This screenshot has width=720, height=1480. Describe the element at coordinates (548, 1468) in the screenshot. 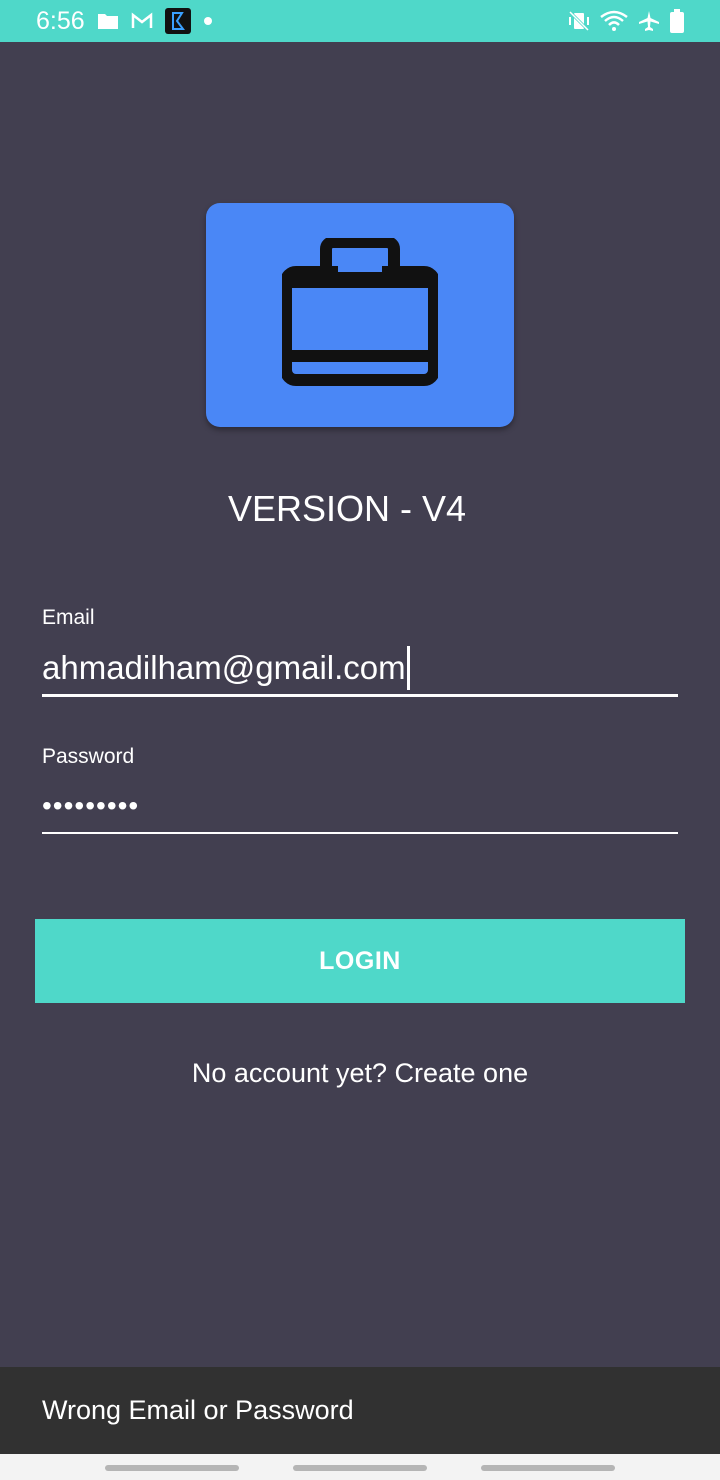

I see `nav-pill-right` at that location.